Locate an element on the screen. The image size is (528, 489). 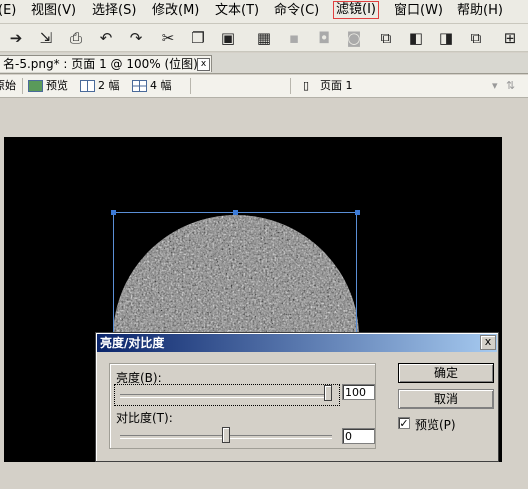
chevron-down-icon: ▾ is located at coordinates (495, 86).